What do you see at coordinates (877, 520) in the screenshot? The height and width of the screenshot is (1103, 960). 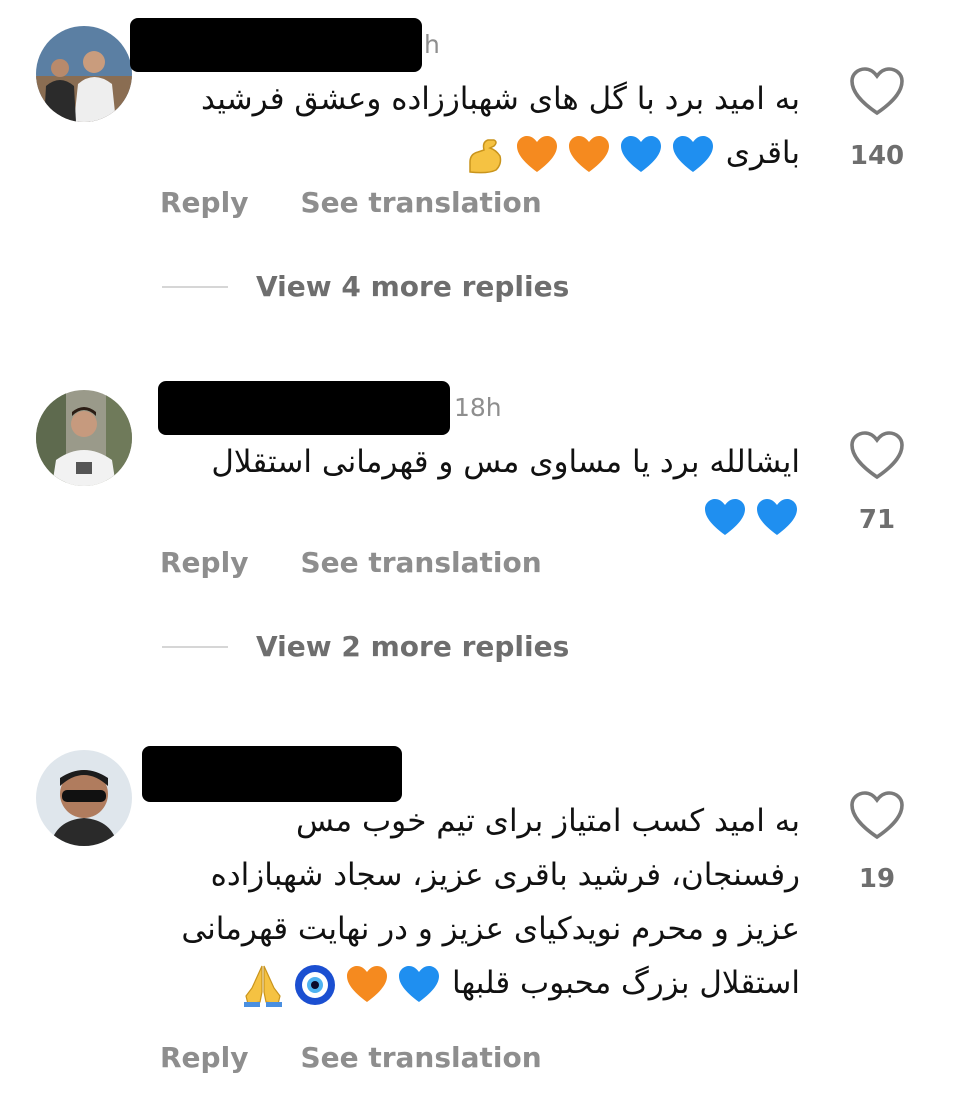 I see `like-count: 71` at bounding box center [877, 520].